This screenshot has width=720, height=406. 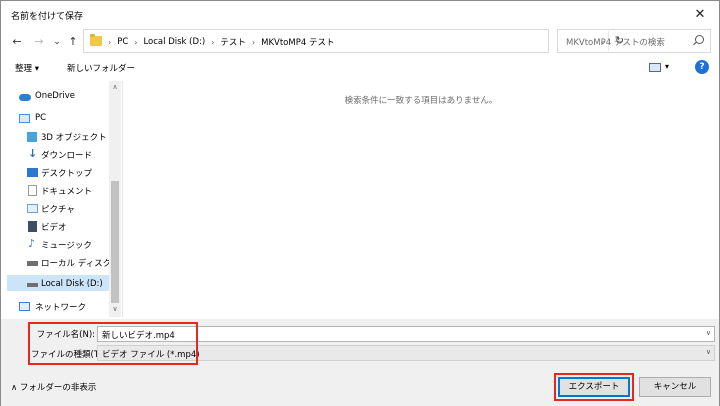 I want to click on music-icon: ♪, so click(x=32, y=243).